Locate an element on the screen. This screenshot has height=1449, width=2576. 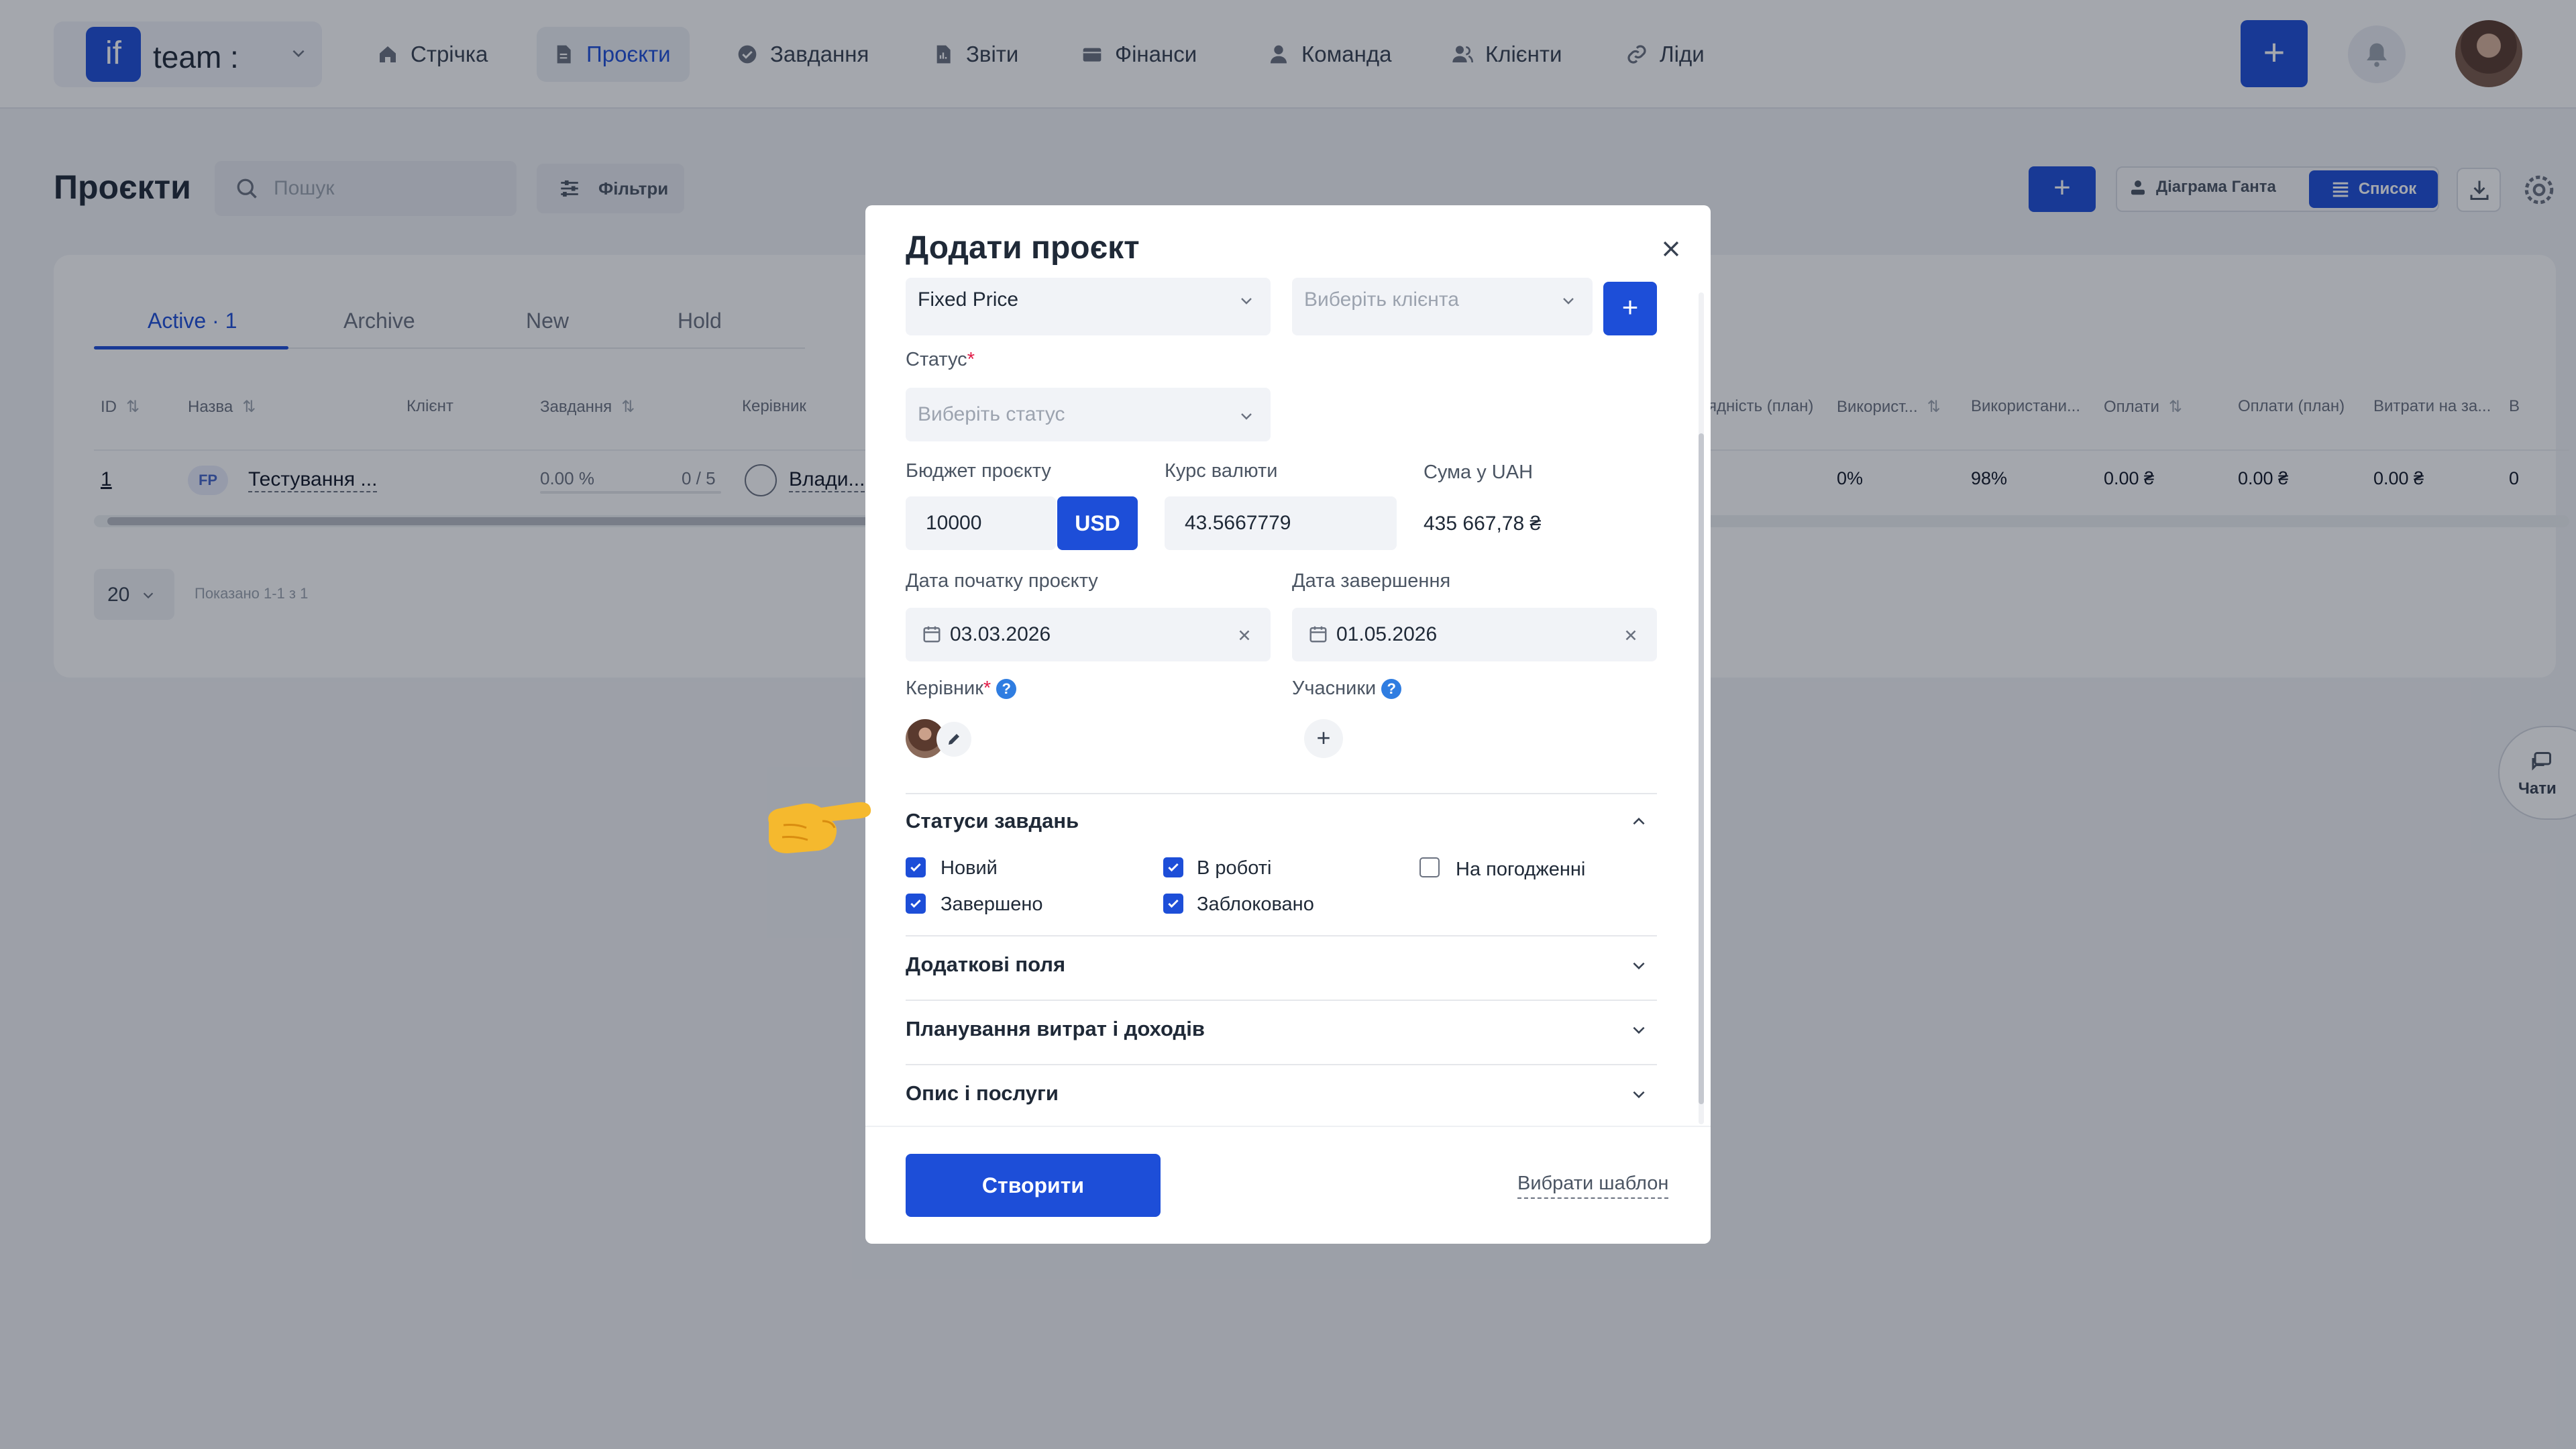
add-member-button: + is located at coordinates (1323, 738).